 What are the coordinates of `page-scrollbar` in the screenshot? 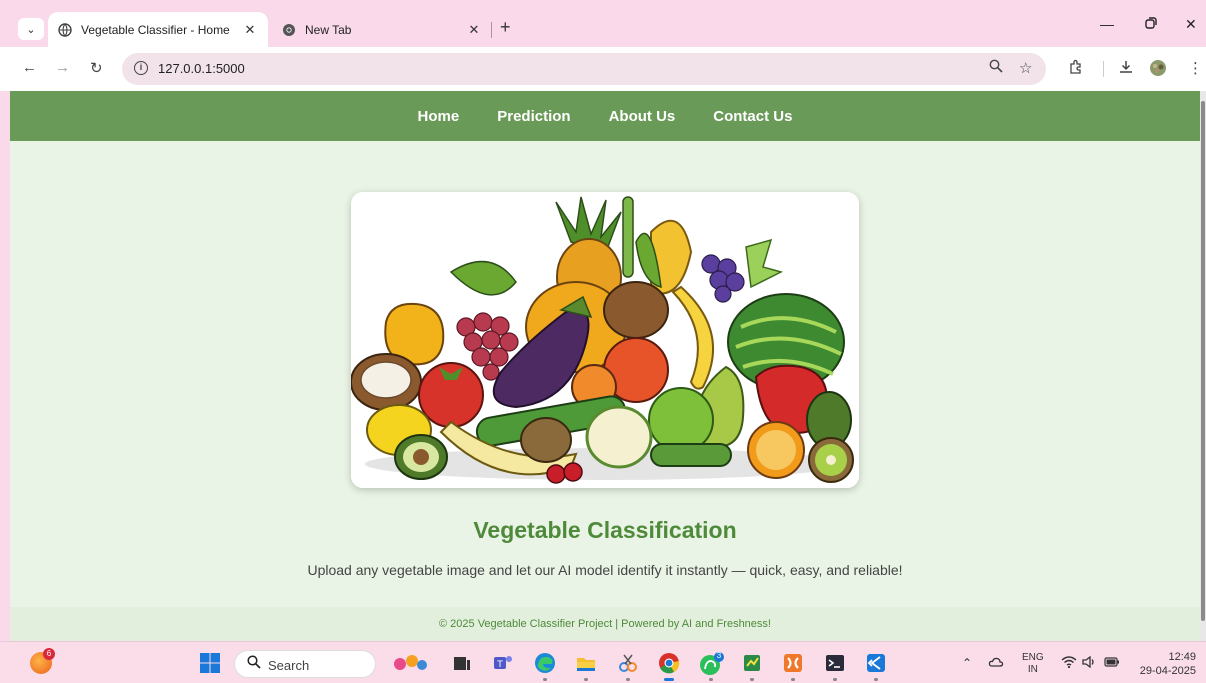 It's located at (1203, 366).